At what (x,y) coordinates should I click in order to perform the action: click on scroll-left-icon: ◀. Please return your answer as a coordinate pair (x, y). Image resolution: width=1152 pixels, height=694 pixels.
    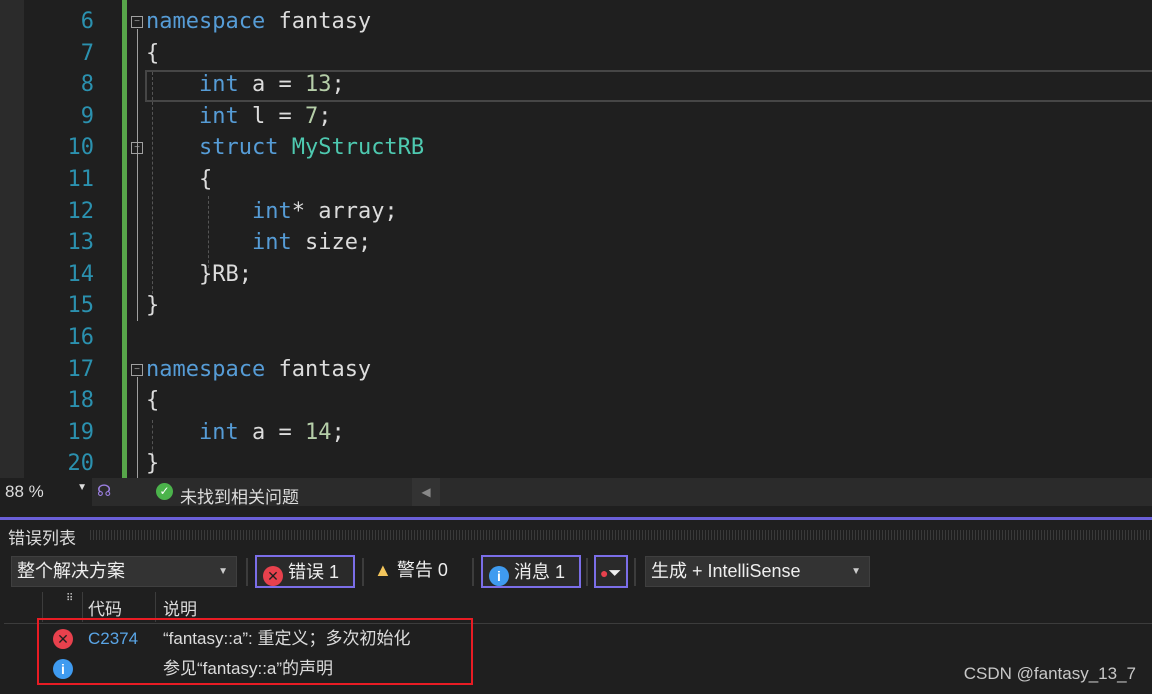
    Looking at the image, I should click on (426, 492).